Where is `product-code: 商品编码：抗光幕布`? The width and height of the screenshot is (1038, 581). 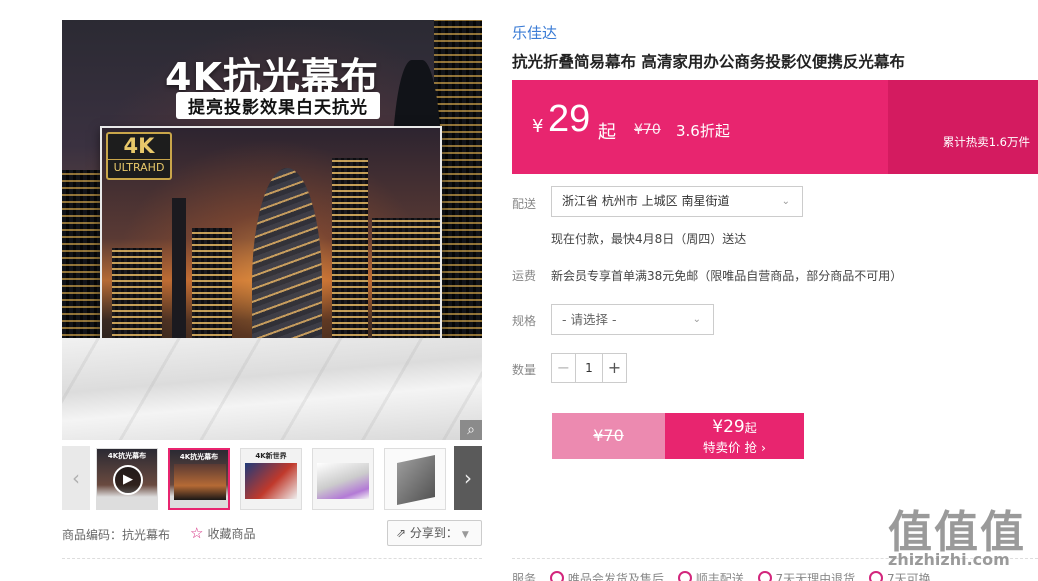 product-code: 商品编码：抗光幕布 is located at coordinates (116, 535).